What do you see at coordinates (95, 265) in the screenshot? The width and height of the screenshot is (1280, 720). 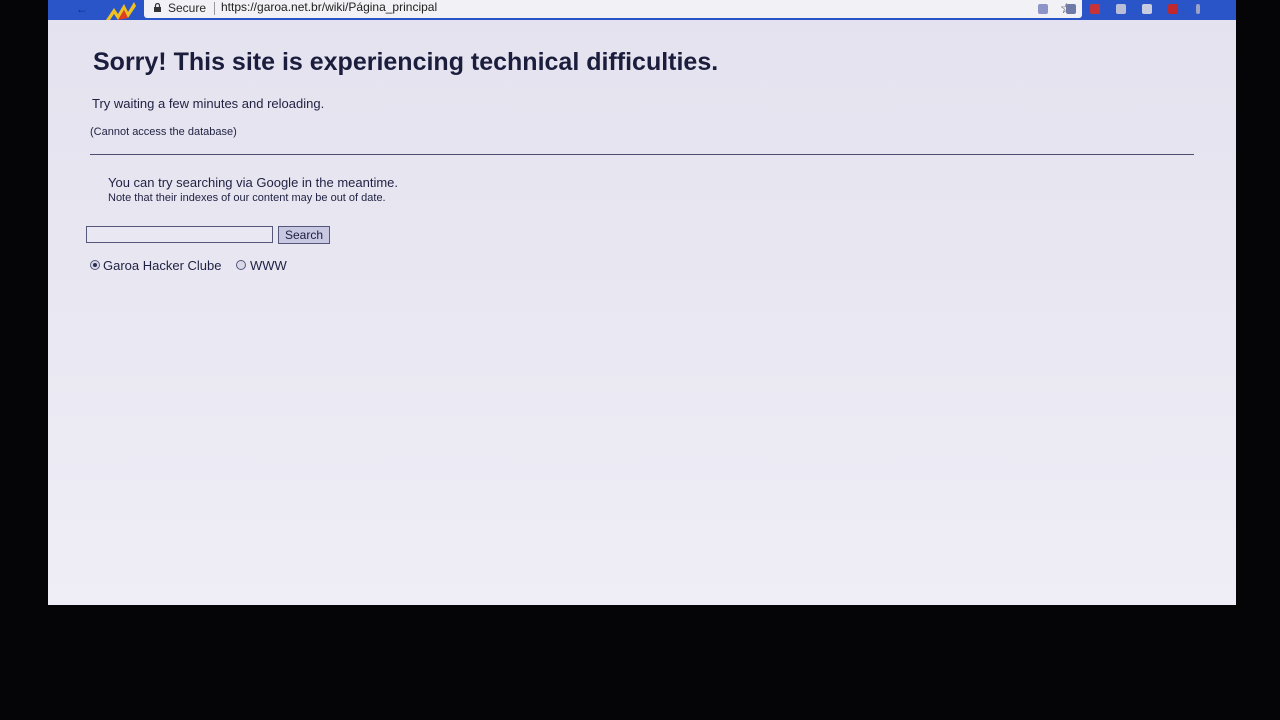 I see `radio-garoa-hacker-clube` at bounding box center [95, 265].